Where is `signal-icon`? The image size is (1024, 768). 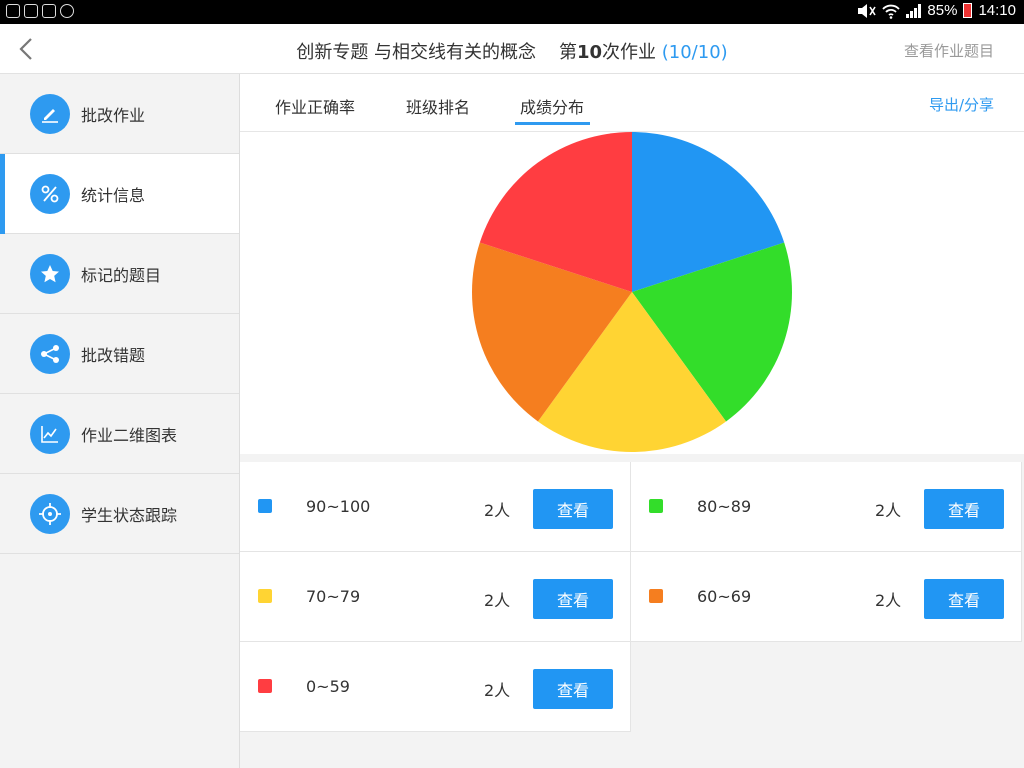
signal-icon is located at coordinates (914, 10).